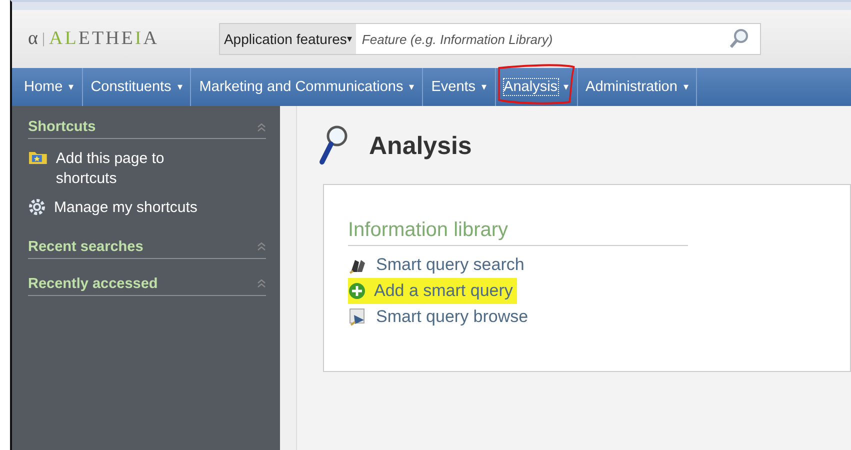 The height and width of the screenshot is (450, 851). I want to click on sidebar-section-header: Recent searches, so click(147, 247).